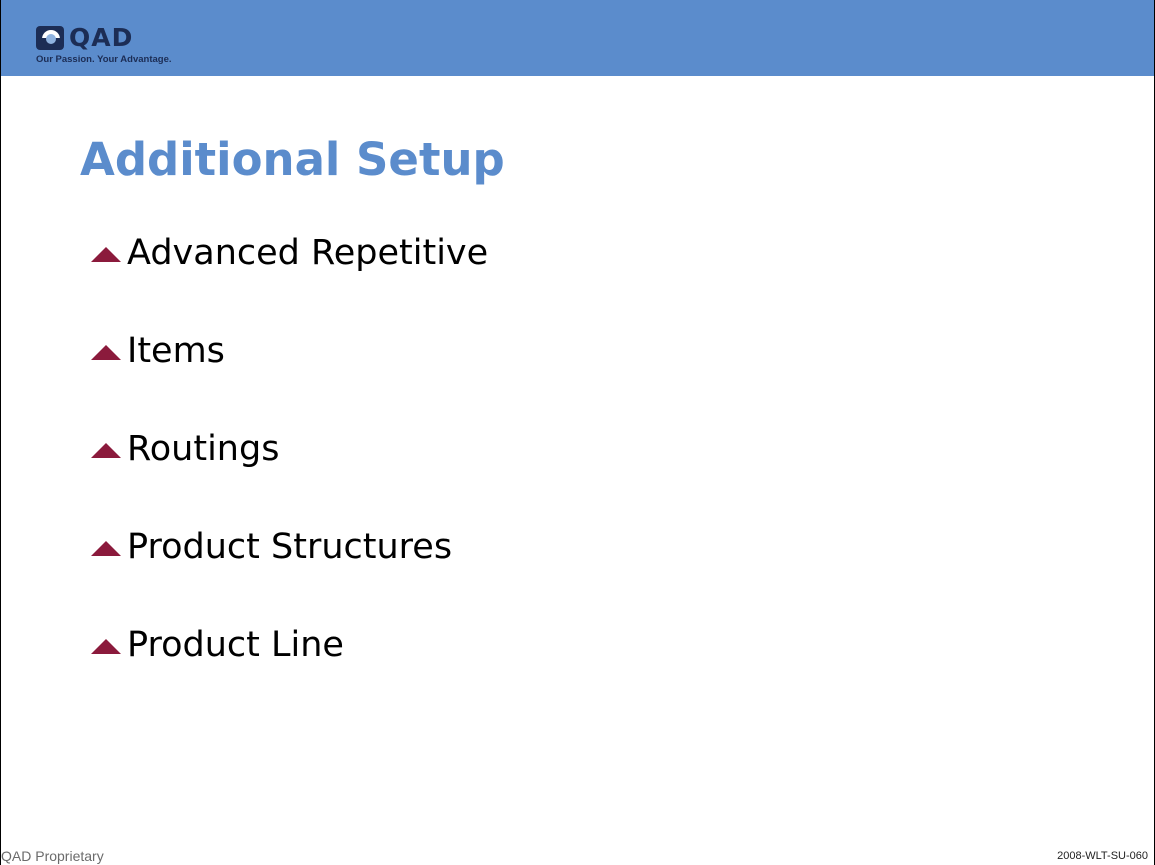 The width and height of the screenshot is (1155, 865). I want to click on logo-wordmark: QAD, so click(101, 37).